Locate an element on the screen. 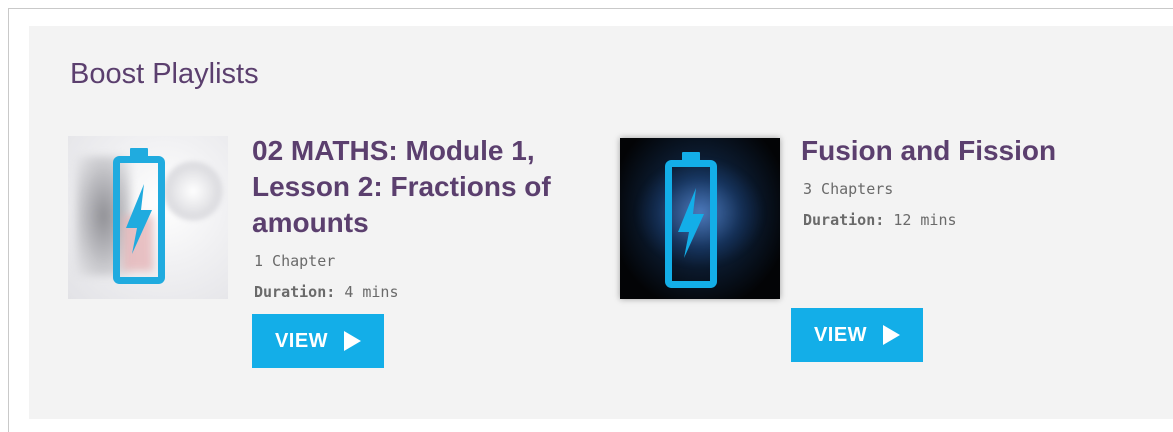 The image size is (1173, 432). playlist-title: Fusion and Fission is located at coordinates (928, 151).